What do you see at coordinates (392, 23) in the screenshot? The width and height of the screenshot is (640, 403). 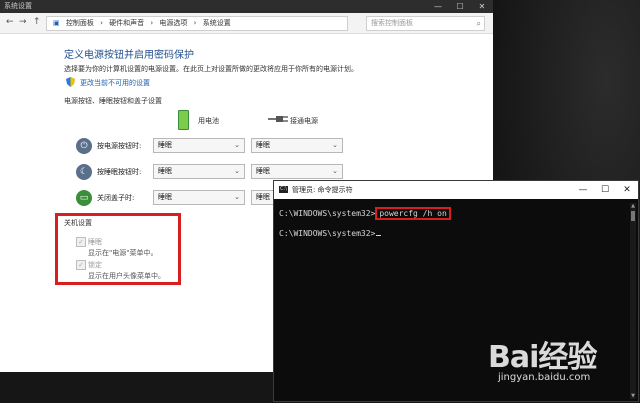 I see `search-placeholder: 搜索控制面板` at bounding box center [392, 23].